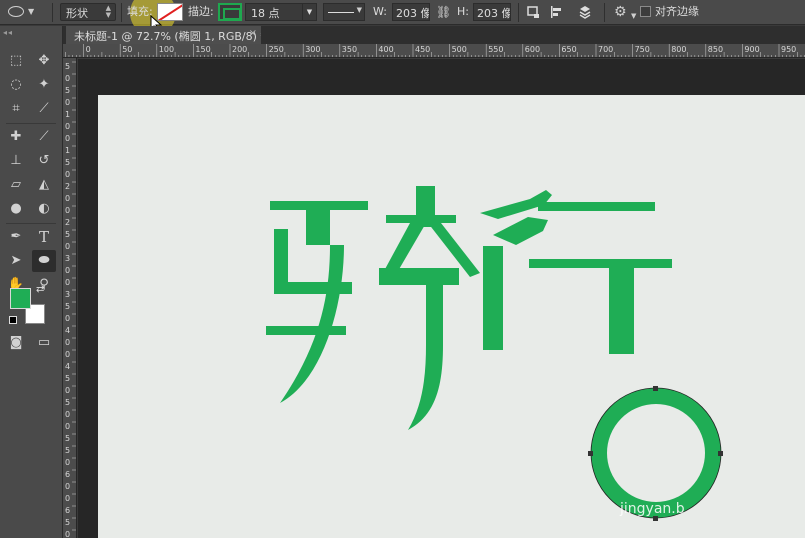 This screenshot has width=805, height=538. I want to click on stroke-color-swatch, so click(230, 12).